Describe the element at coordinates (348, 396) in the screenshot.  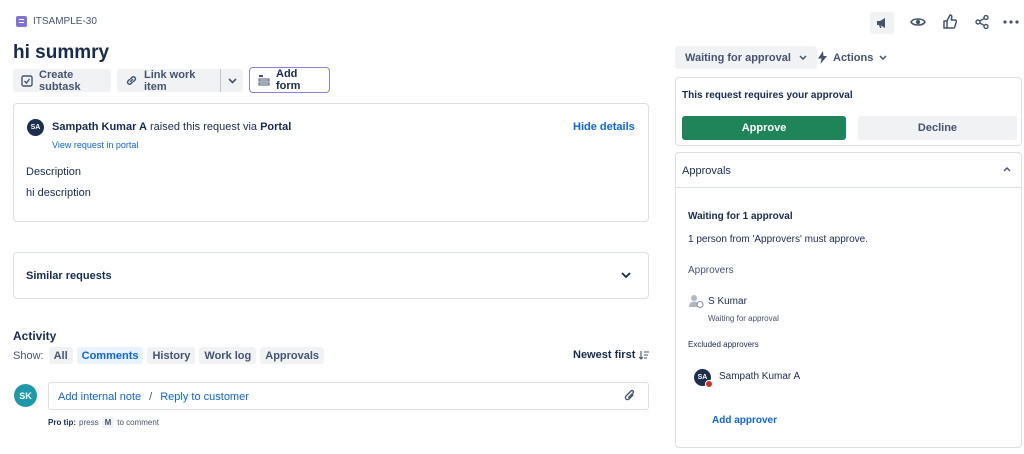
I see `comment-box: Add internal note / Reply to customer` at that location.